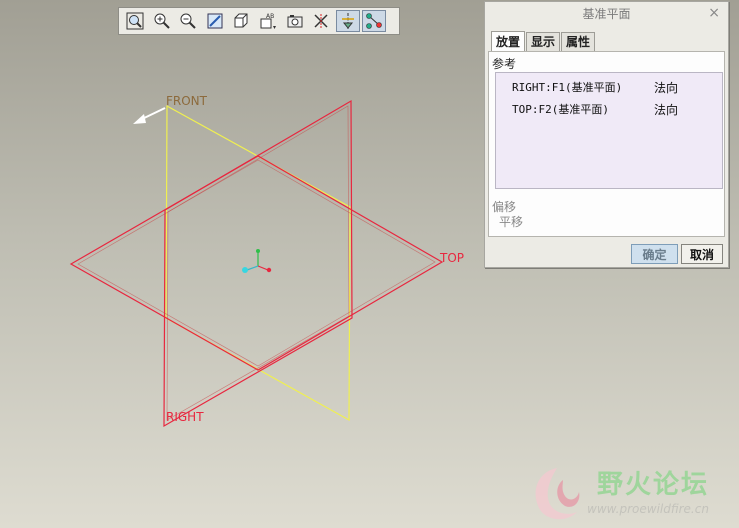  What do you see at coordinates (578, 42) in the screenshot?
I see `tab-properties: 属性` at bounding box center [578, 42].